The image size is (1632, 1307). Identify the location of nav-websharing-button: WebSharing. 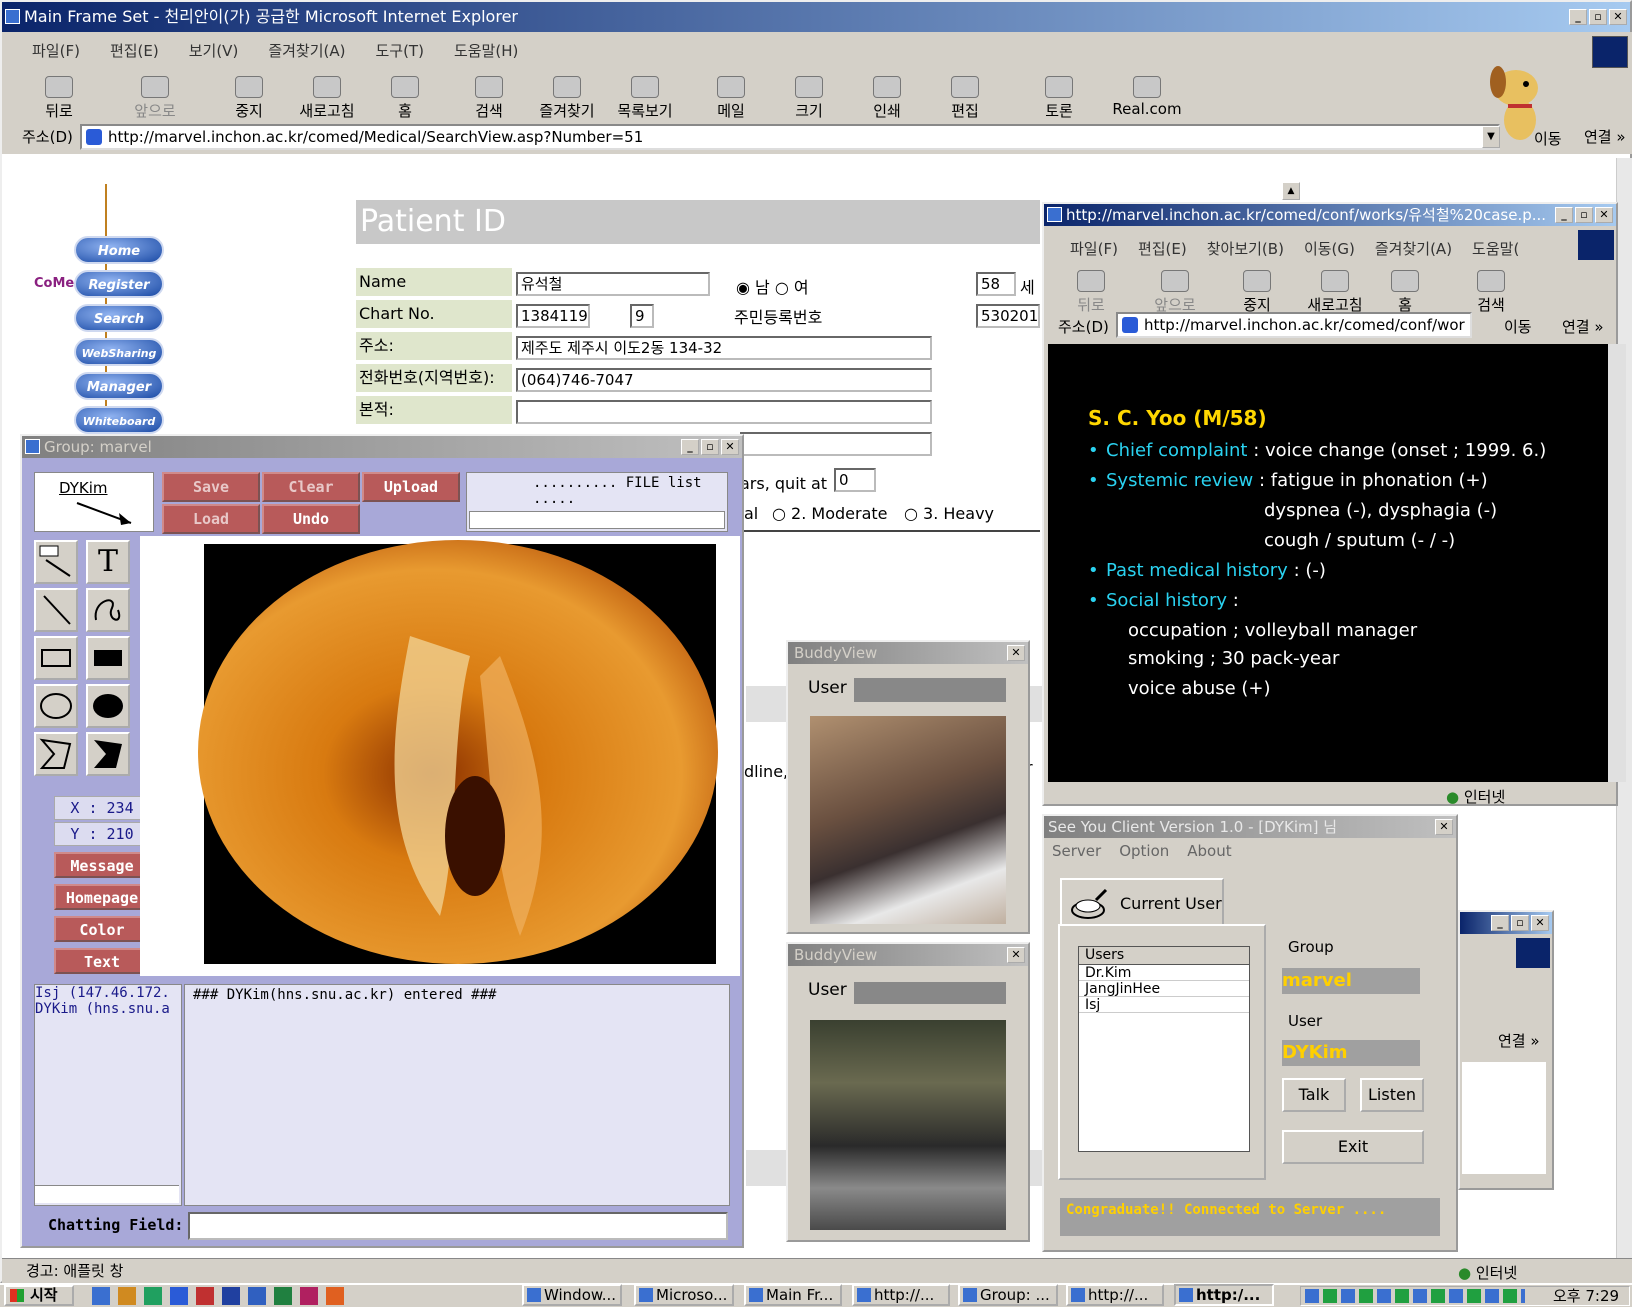
(119, 352).